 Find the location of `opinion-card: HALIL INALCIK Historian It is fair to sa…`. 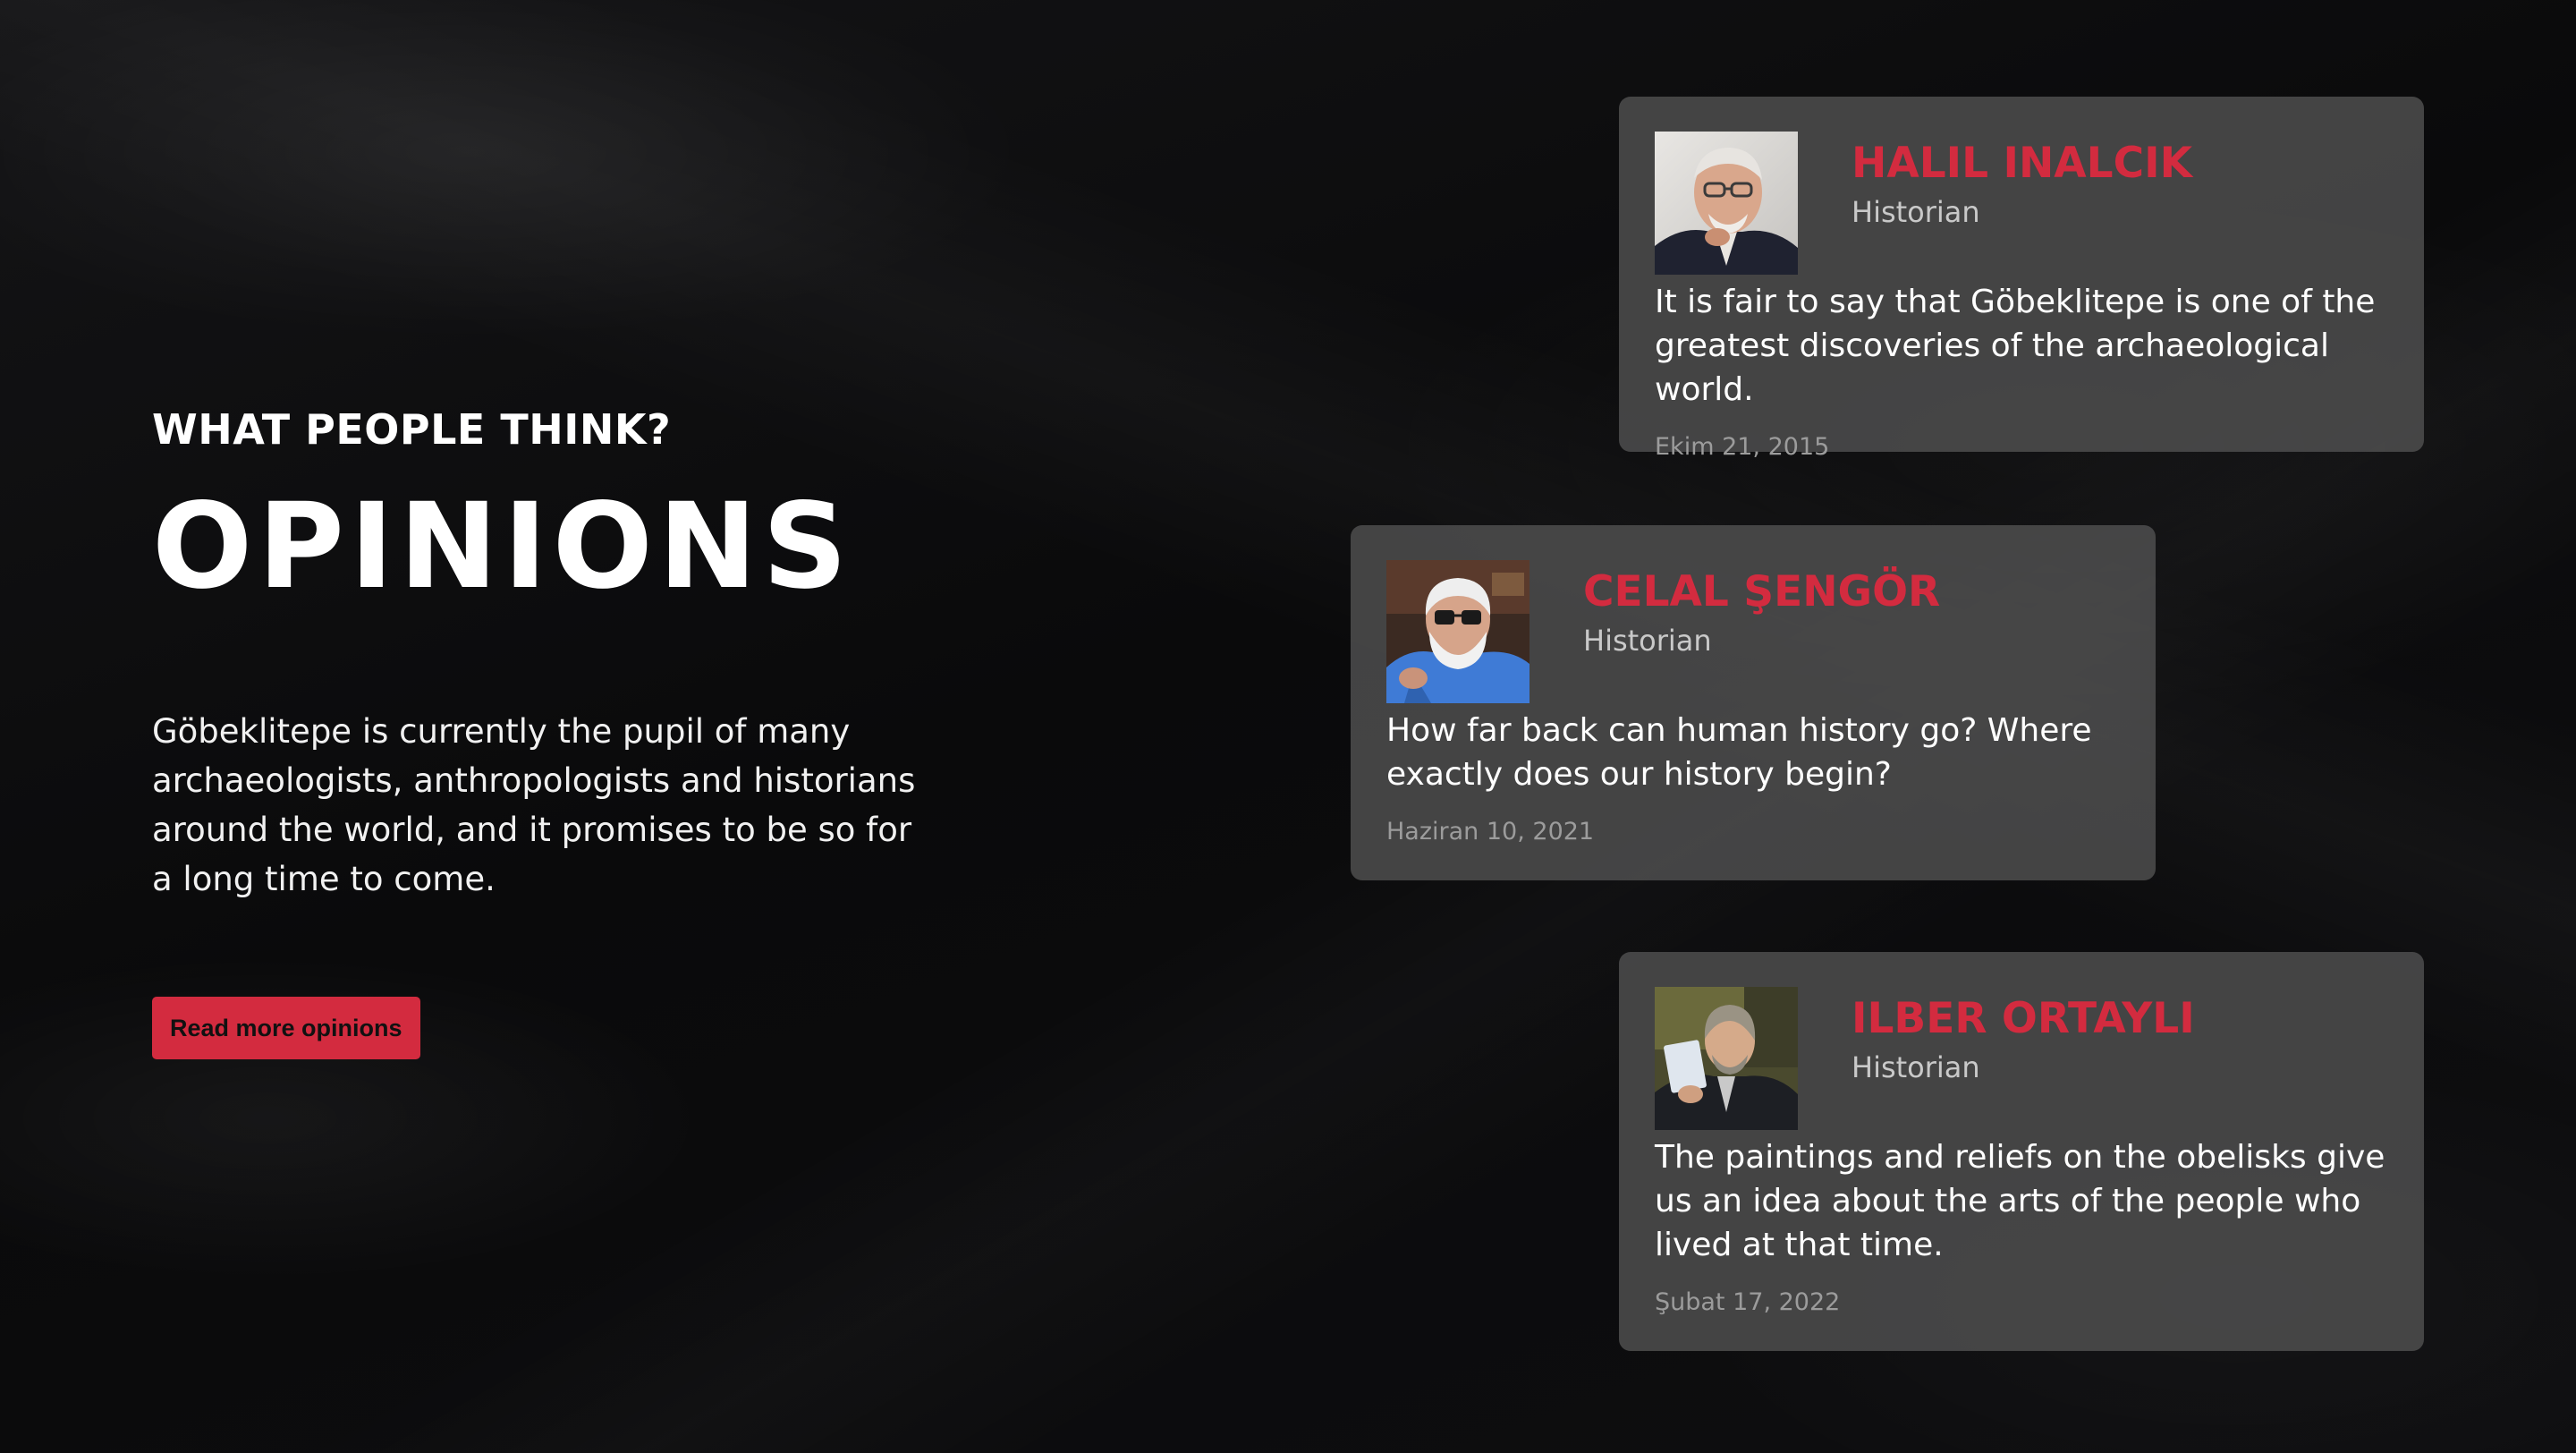

opinion-card: HALIL INALCIK Historian It is fair to sa… is located at coordinates (2021, 279).